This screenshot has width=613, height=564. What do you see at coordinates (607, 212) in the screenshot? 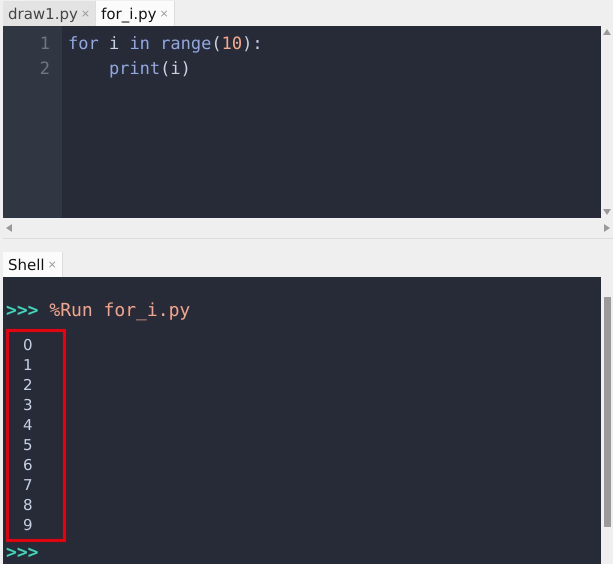
I see `scroll-down-icon` at bounding box center [607, 212].